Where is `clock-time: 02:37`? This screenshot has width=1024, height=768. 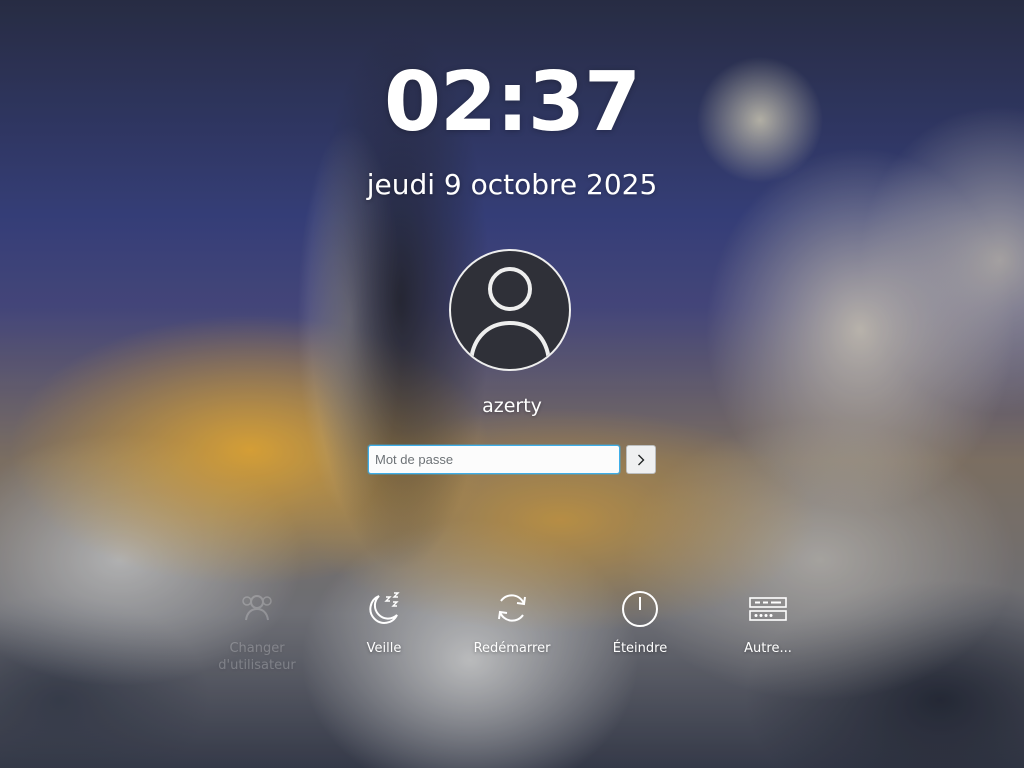 clock-time: 02:37 is located at coordinates (512, 102).